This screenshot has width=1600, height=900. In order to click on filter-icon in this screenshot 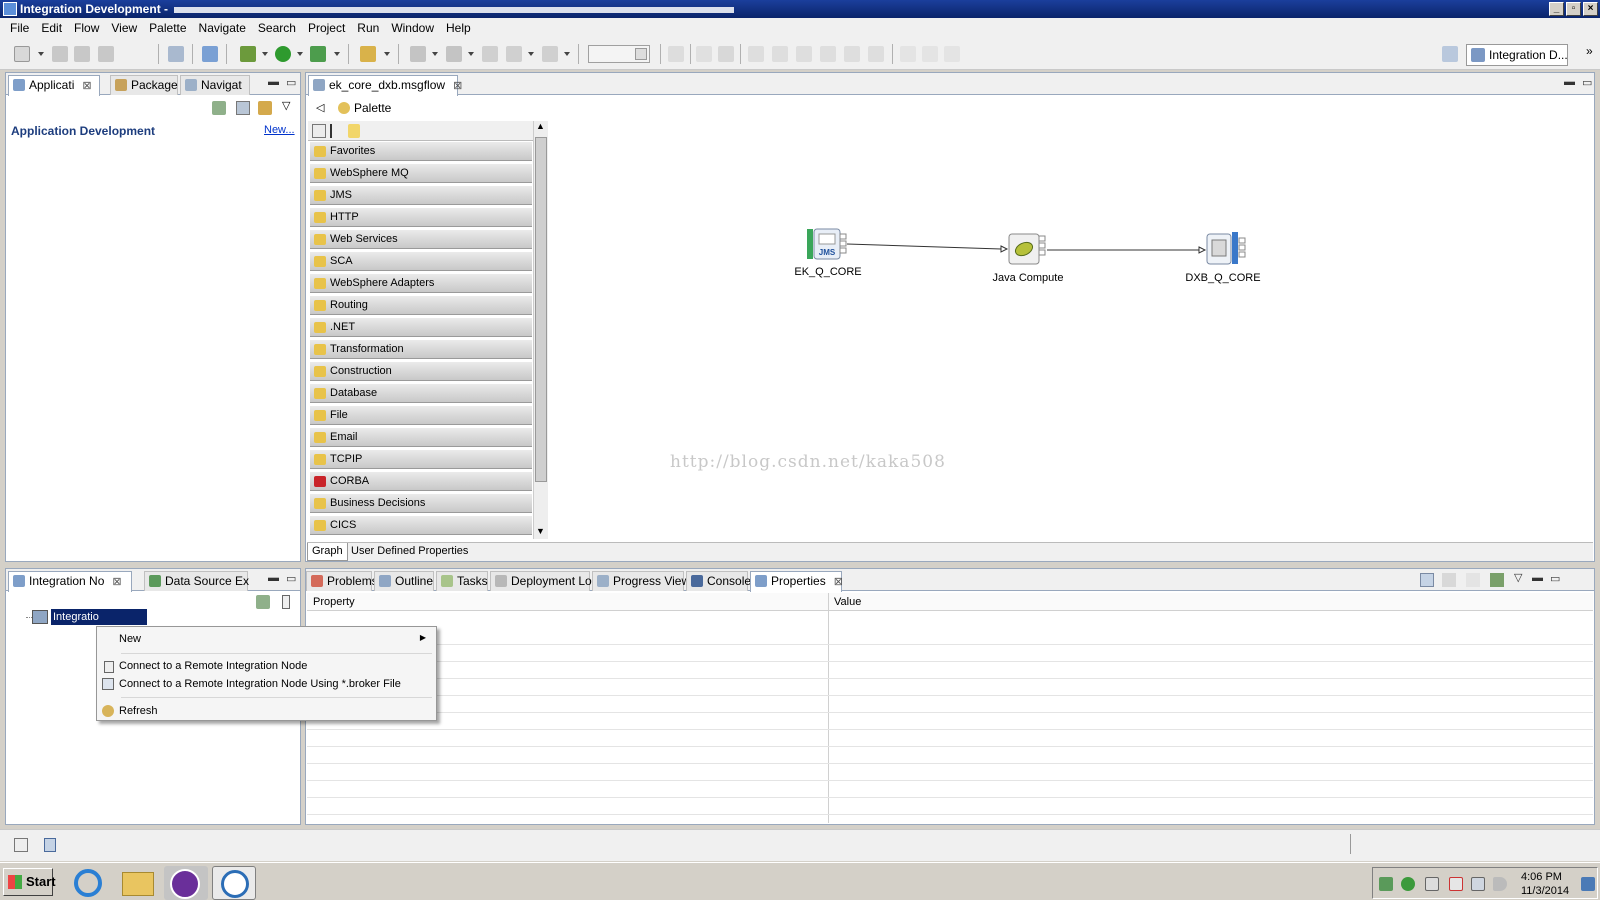, I will do `click(1449, 580)`.